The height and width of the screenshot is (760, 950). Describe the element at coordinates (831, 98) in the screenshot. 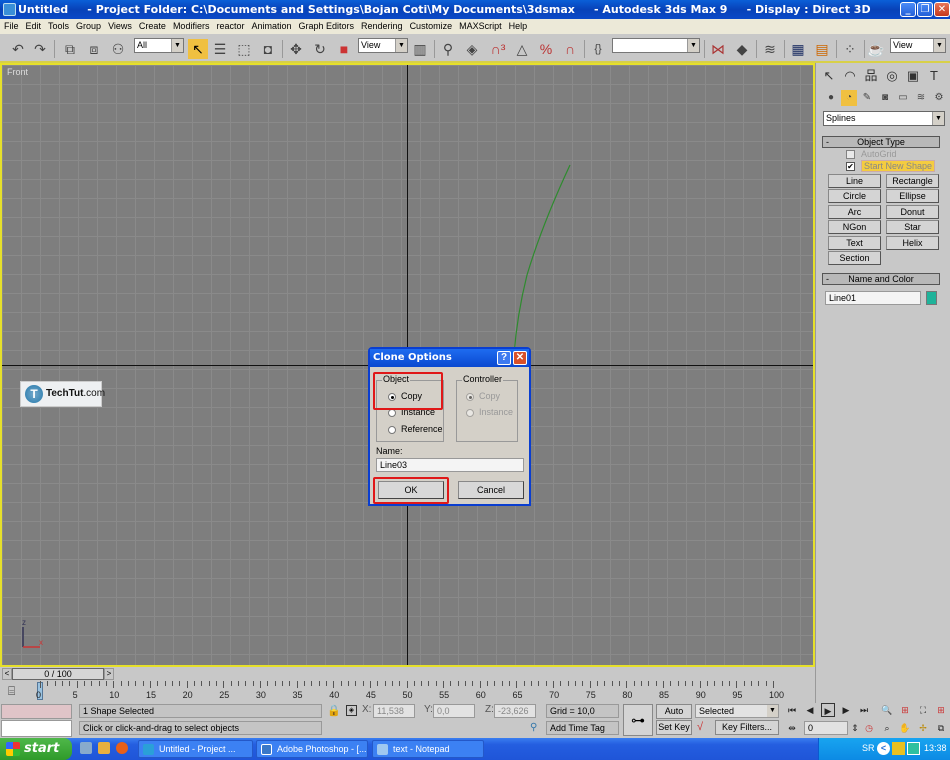

I see `geometry-icon: ●` at that location.